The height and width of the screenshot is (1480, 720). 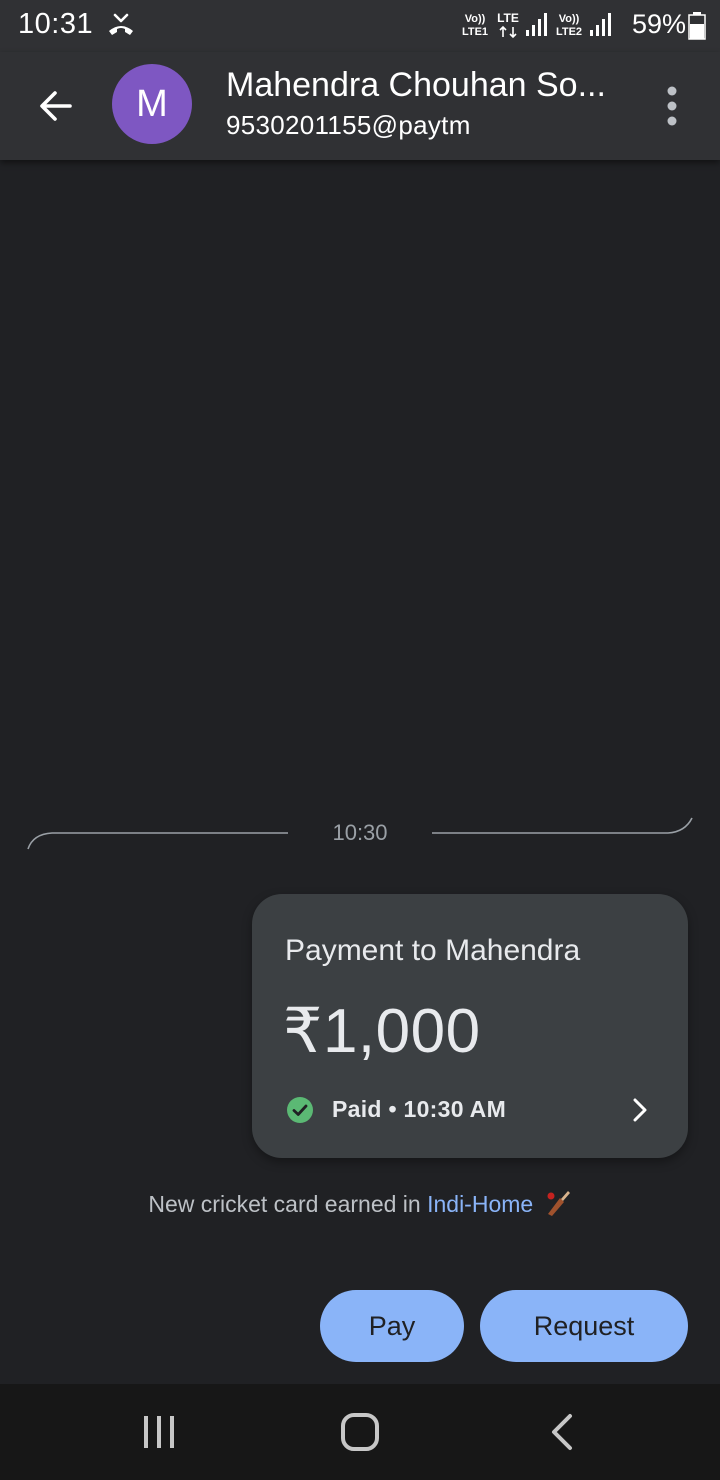 What do you see at coordinates (159, 1432) in the screenshot?
I see `recents-icon` at bounding box center [159, 1432].